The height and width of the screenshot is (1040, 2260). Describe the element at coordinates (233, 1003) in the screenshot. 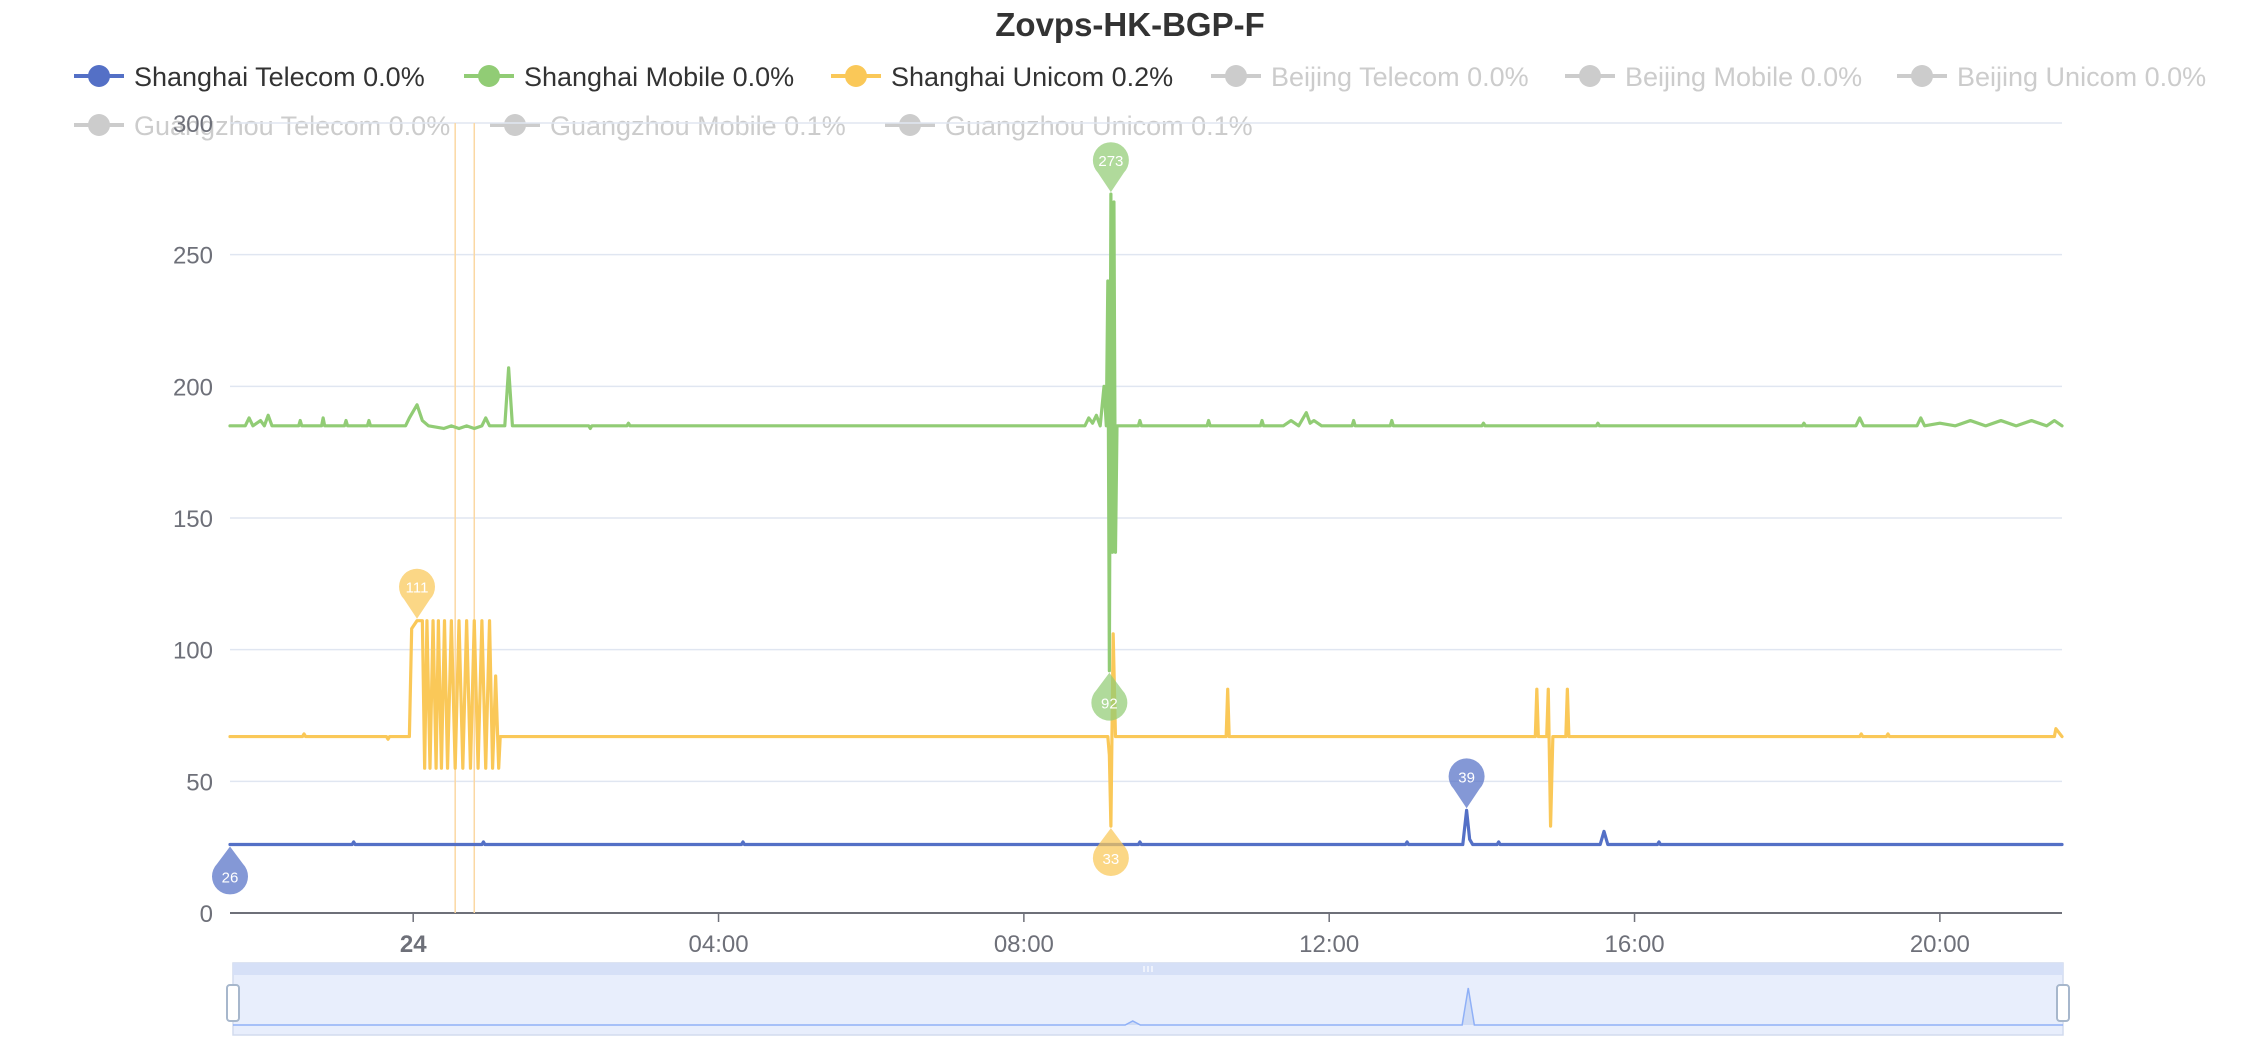

I see `zoom-handle-left` at that location.